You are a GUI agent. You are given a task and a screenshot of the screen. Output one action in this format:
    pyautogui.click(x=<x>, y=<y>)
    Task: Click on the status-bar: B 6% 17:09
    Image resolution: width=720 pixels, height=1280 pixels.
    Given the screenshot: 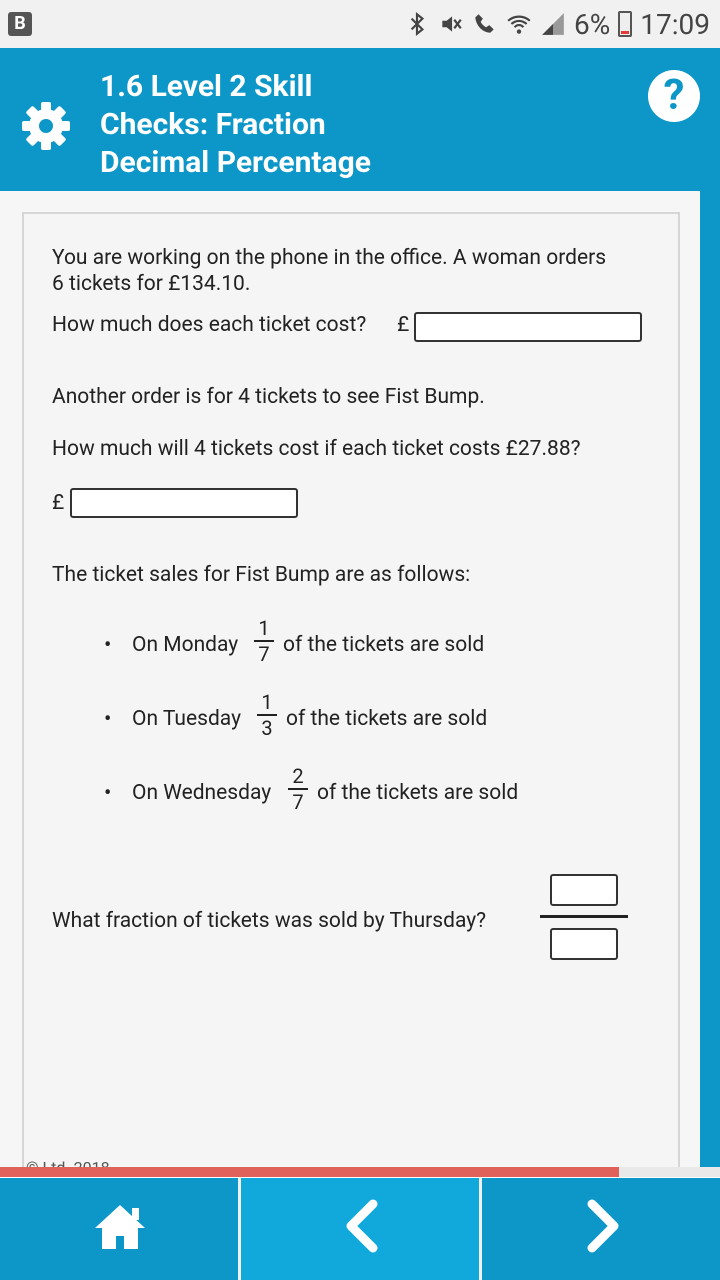 What is the action you would take?
    pyautogui.click(x=360, y=24)
    